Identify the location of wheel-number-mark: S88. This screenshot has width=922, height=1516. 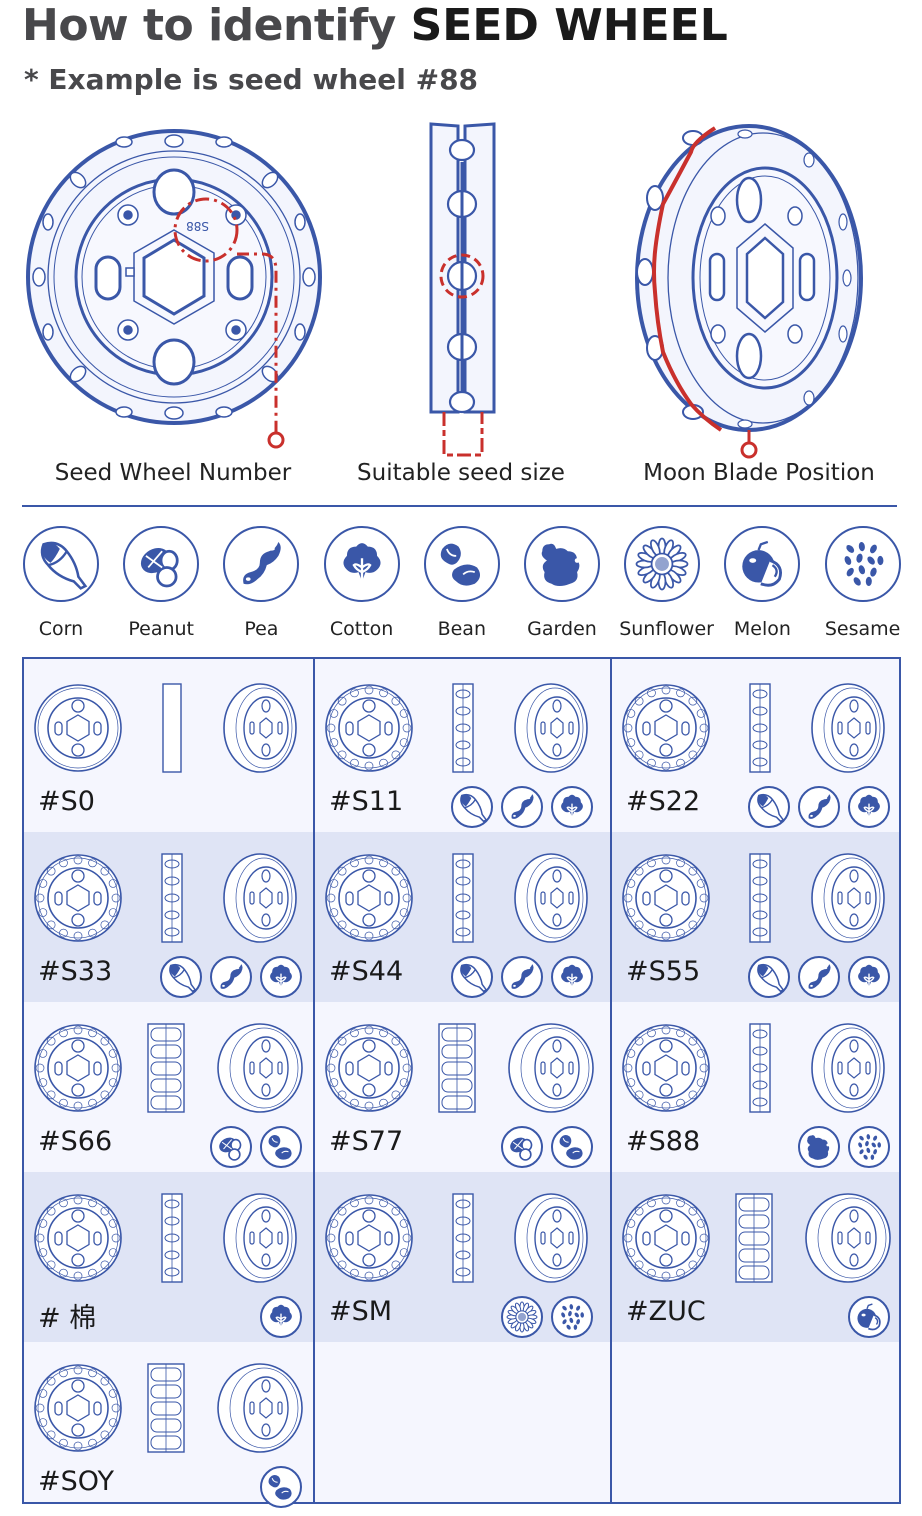
(197, 226).